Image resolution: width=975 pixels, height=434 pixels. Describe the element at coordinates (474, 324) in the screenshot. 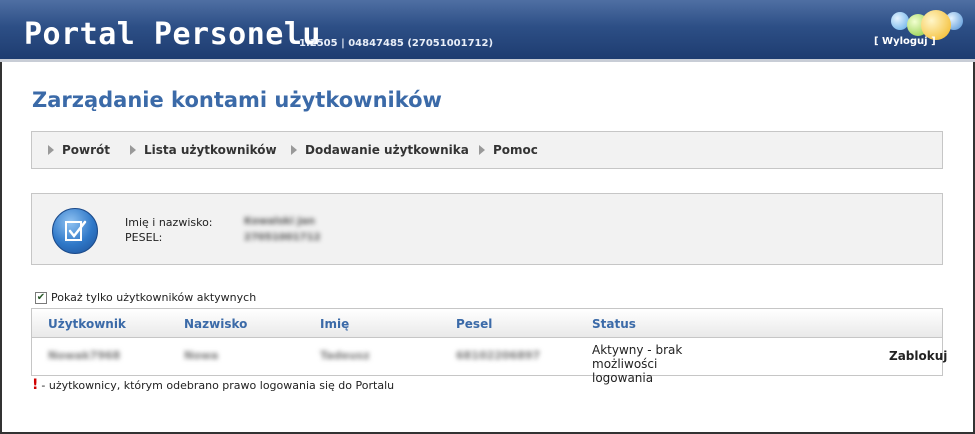

I see `column-pesel: Pesel` at that location.